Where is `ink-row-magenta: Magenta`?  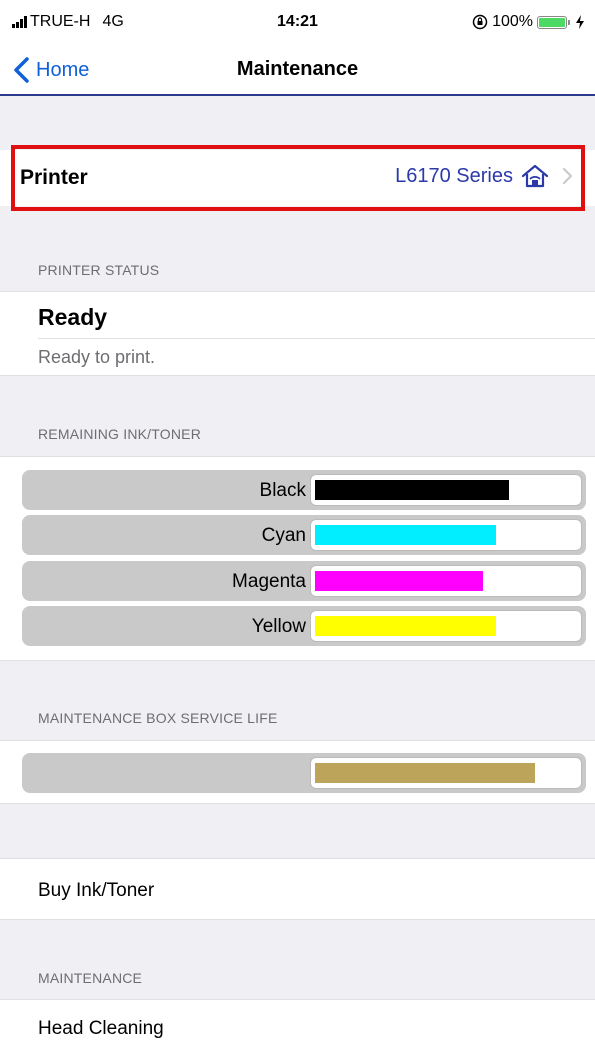
ink-row-magenta: Magenta is located at coordinates (304, 581).